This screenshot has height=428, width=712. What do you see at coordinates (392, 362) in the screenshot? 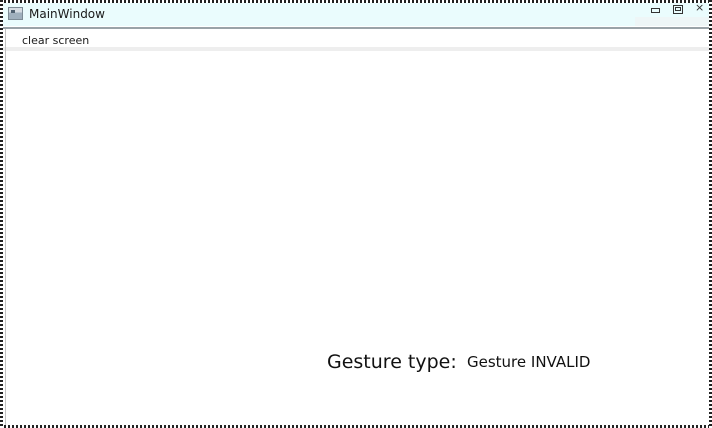
I see `gesture-type-label: Gesture type:` at bounding box center [392, 362].